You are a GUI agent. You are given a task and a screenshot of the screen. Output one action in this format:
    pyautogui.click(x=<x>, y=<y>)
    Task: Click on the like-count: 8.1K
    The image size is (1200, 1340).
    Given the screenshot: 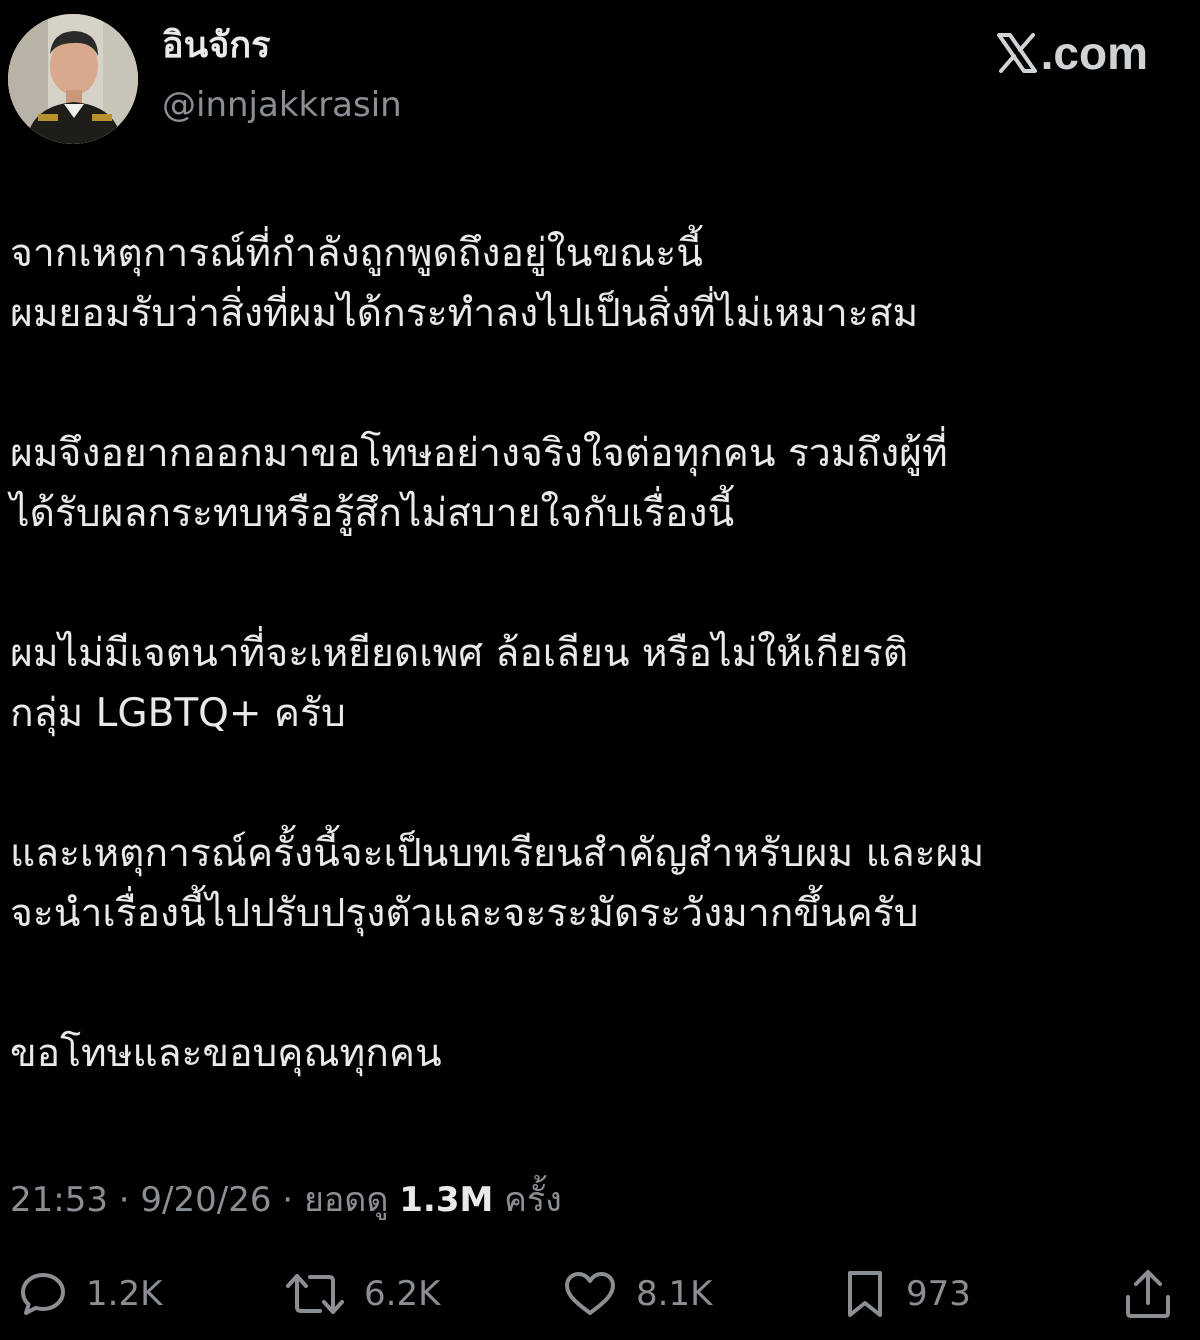 What is the action you would take?
    pyautogui.click(x=674, y=1294)
    